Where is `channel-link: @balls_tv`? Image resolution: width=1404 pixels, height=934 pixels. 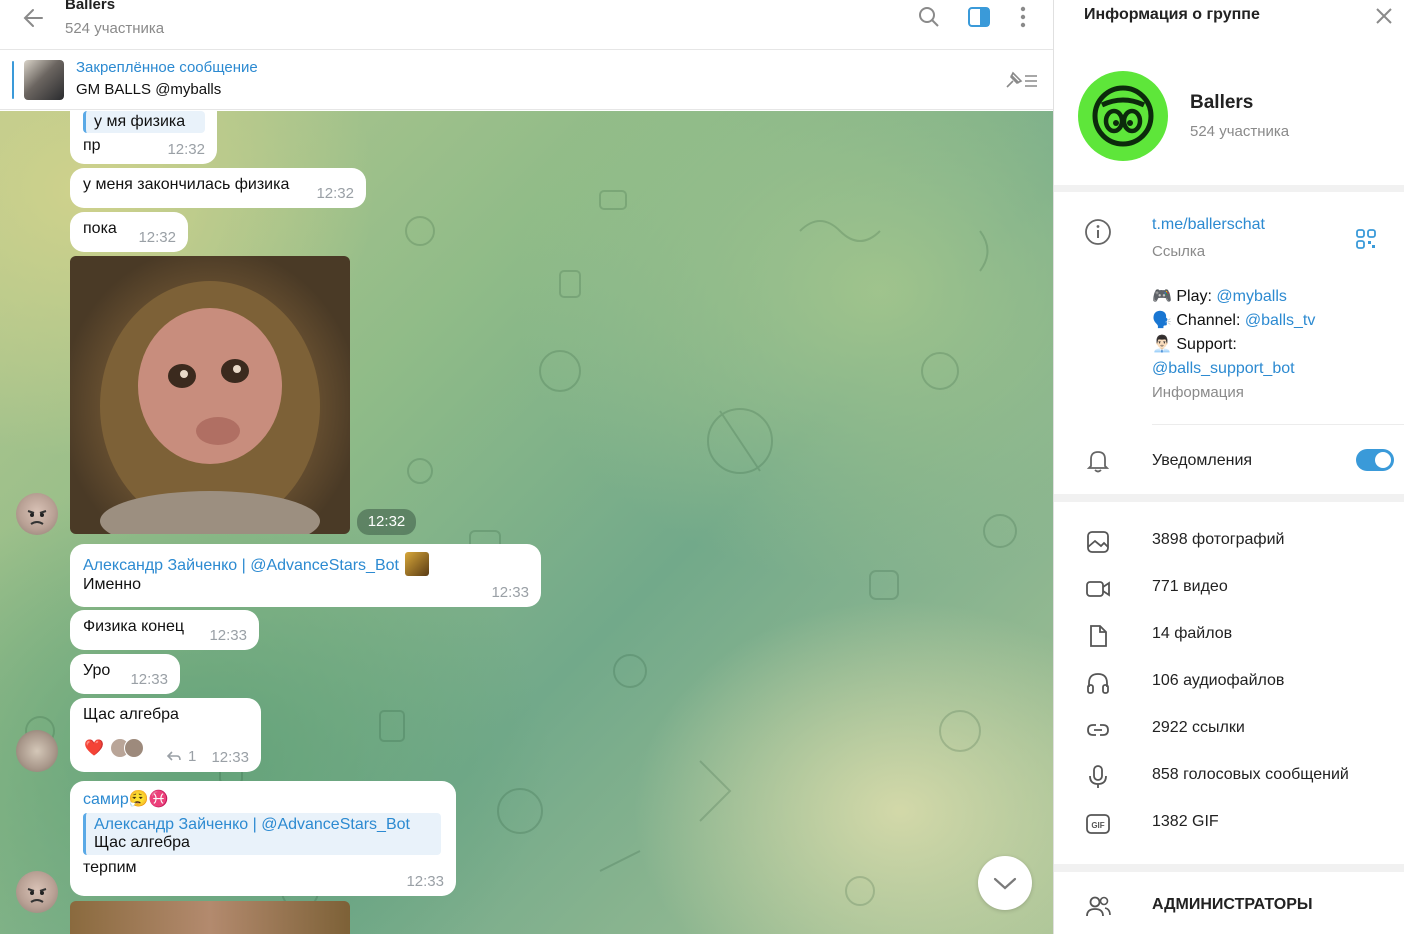
channel-link: @balls_tv is located at coordinates (1280, 320).